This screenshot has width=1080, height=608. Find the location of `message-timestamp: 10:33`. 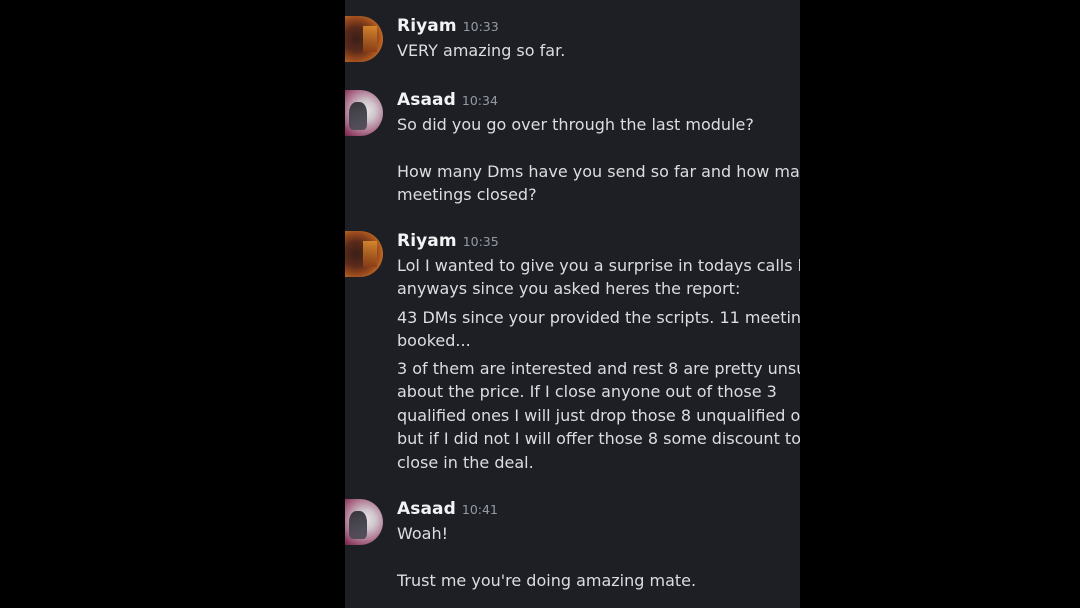

message-timestamp: 10:33 is located at coordinates (480, 26).